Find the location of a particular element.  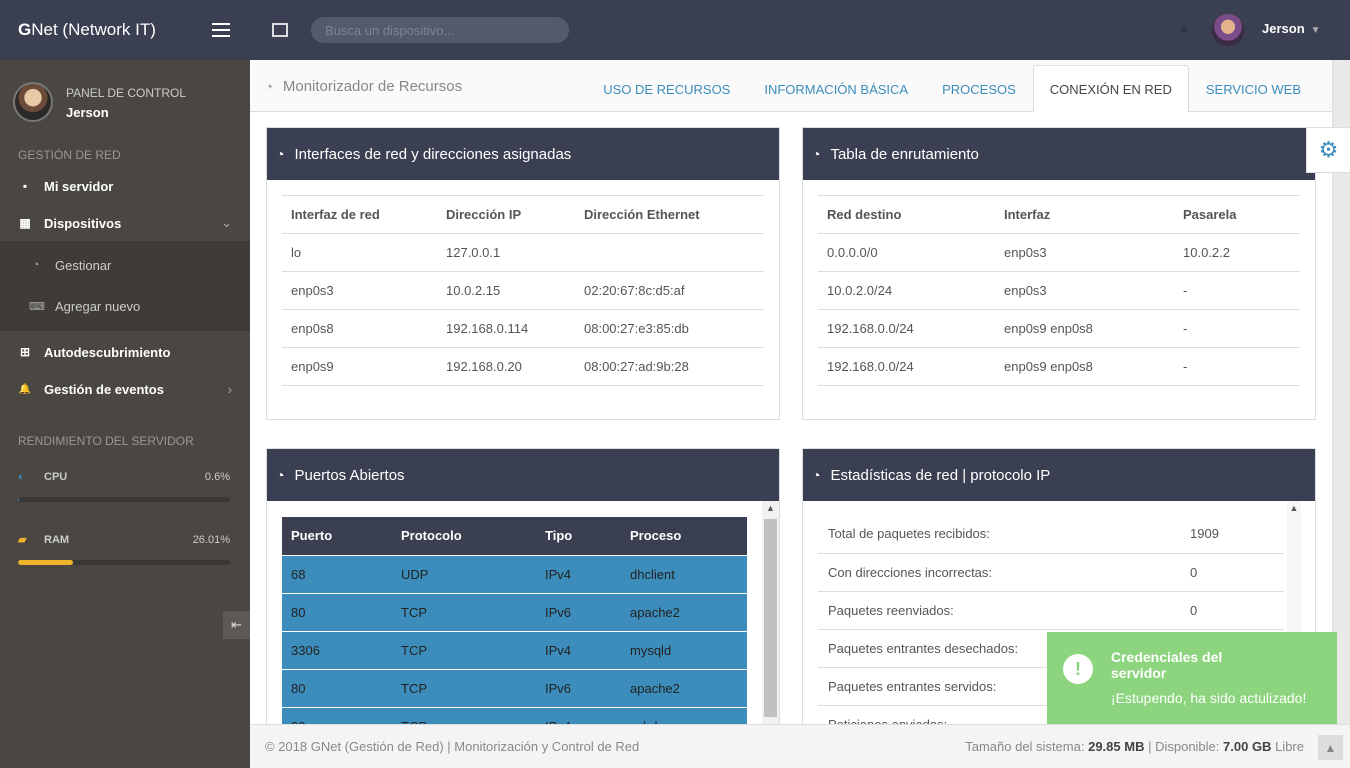

cpu-meter: ◐ CPU 0.6% is located at coordinates (124, 486).